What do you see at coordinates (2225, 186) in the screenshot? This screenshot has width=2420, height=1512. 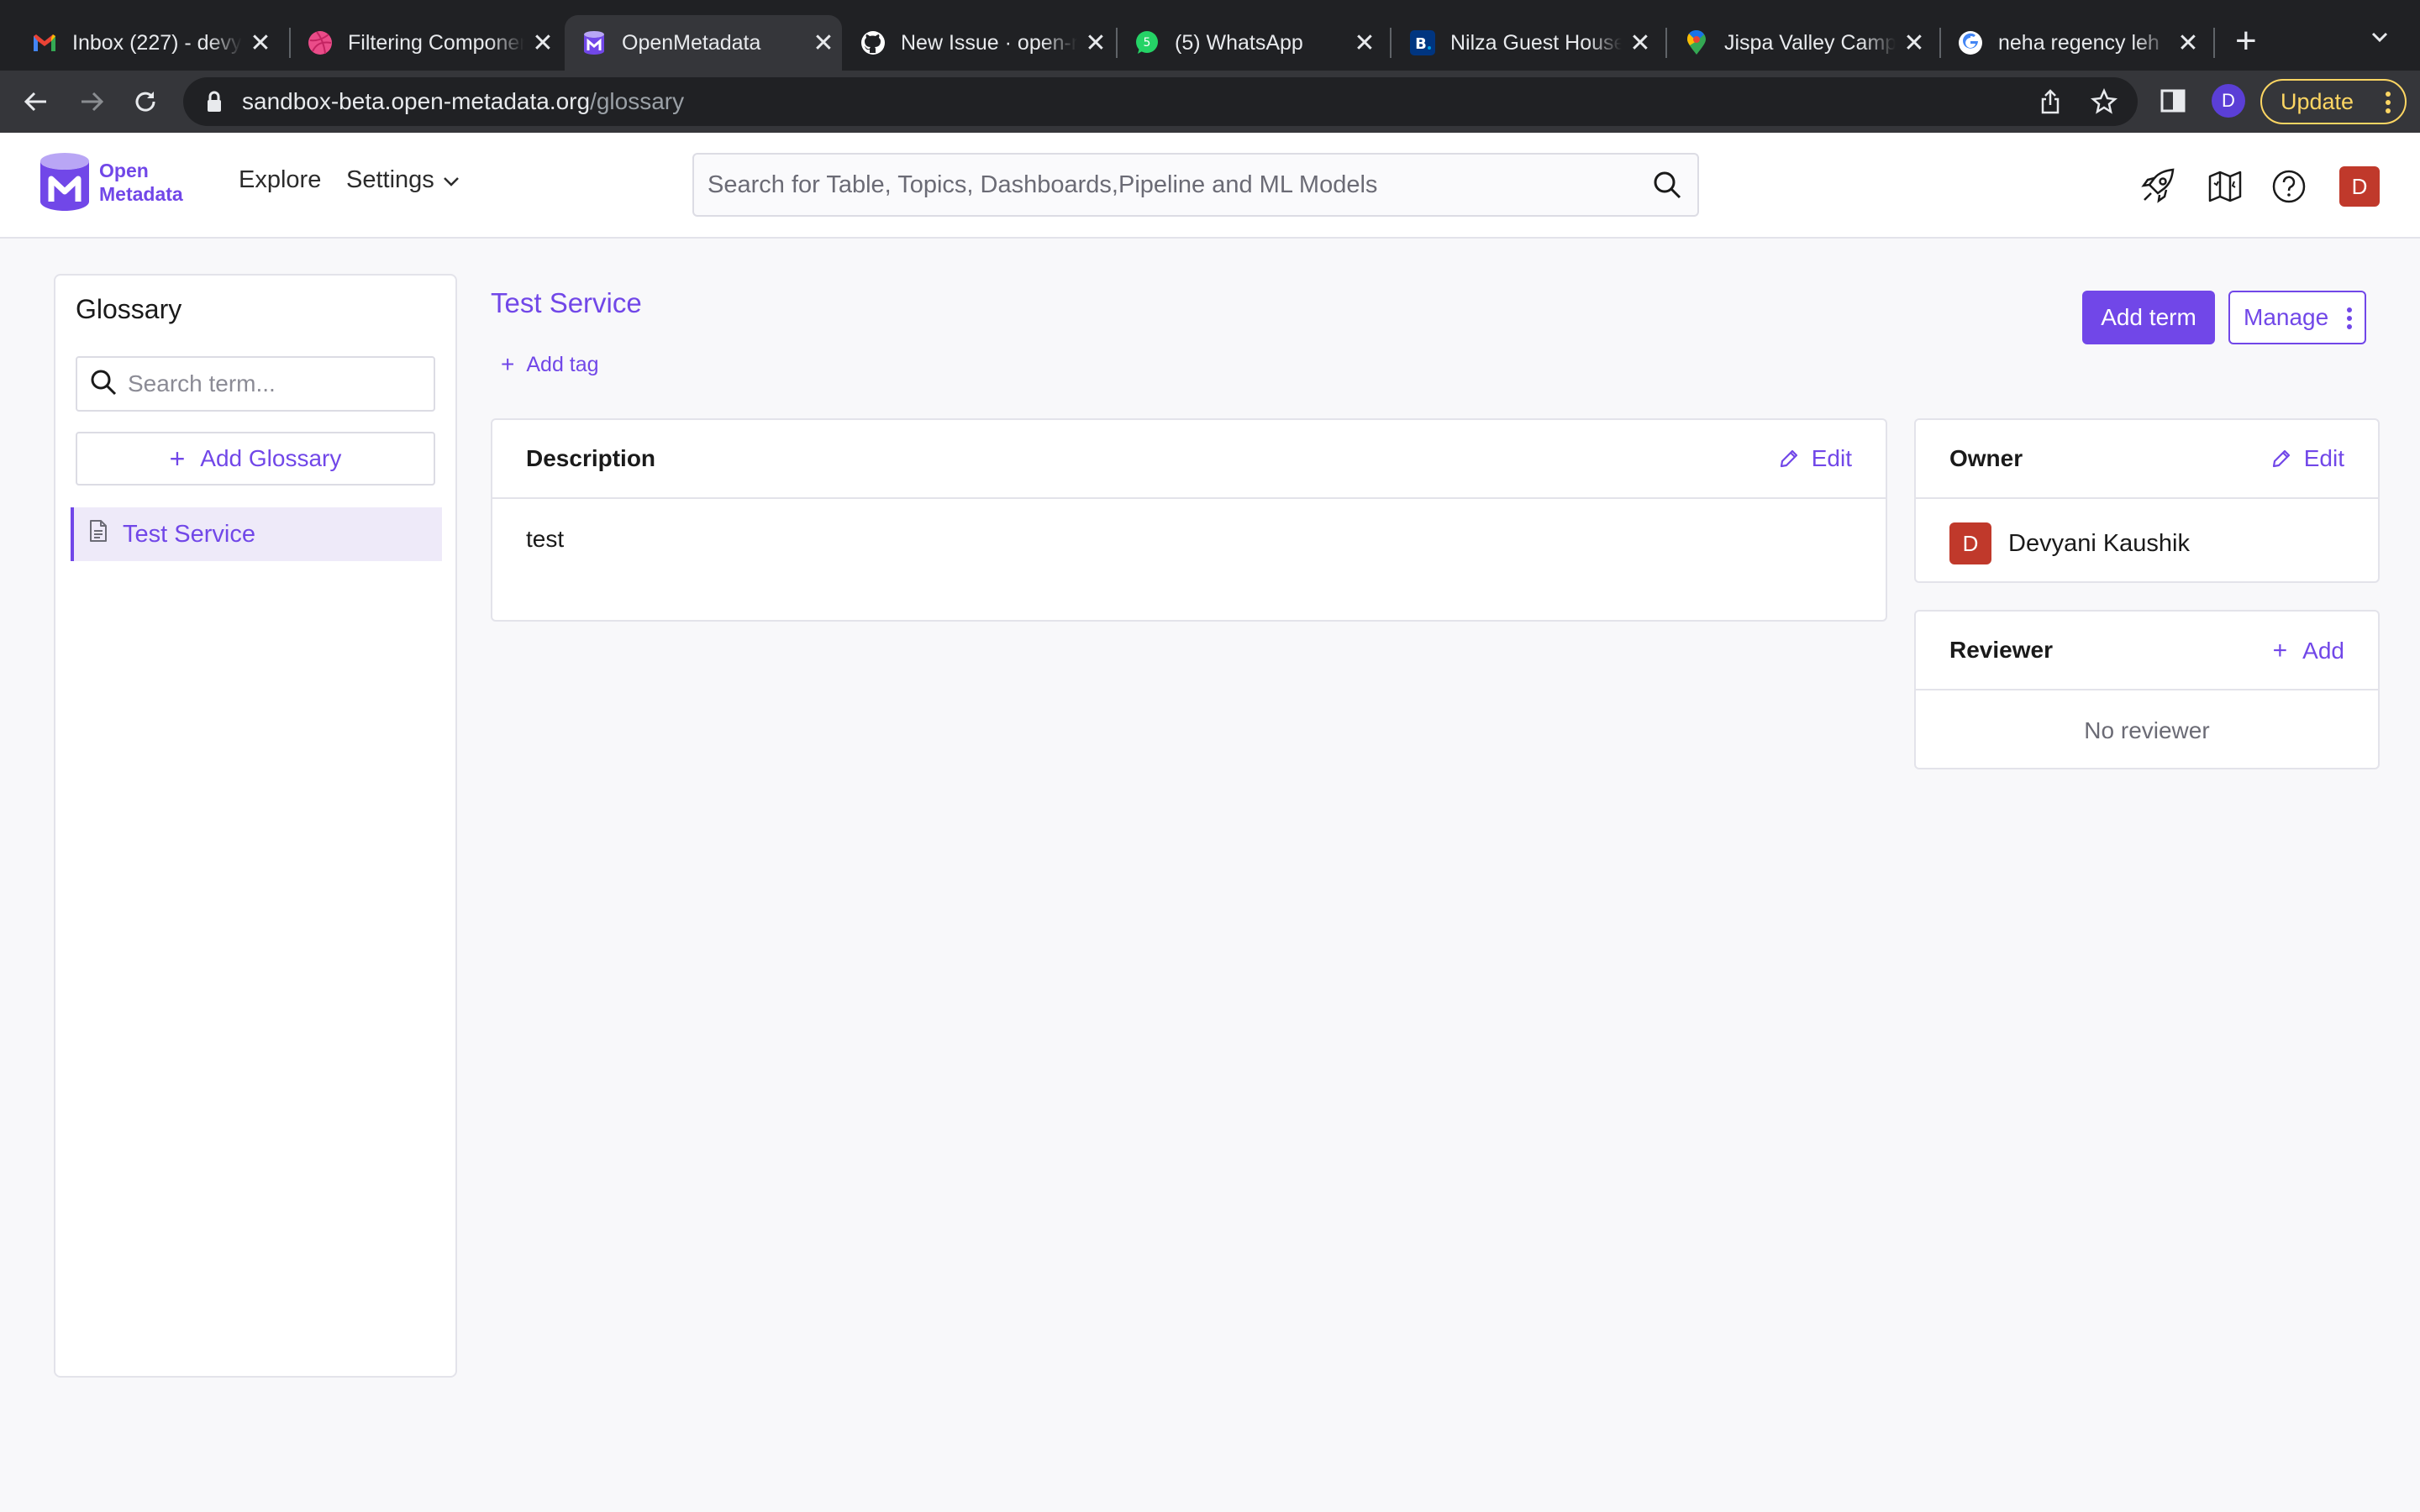 I see `map-icon` at bounding box center [2225, 186].